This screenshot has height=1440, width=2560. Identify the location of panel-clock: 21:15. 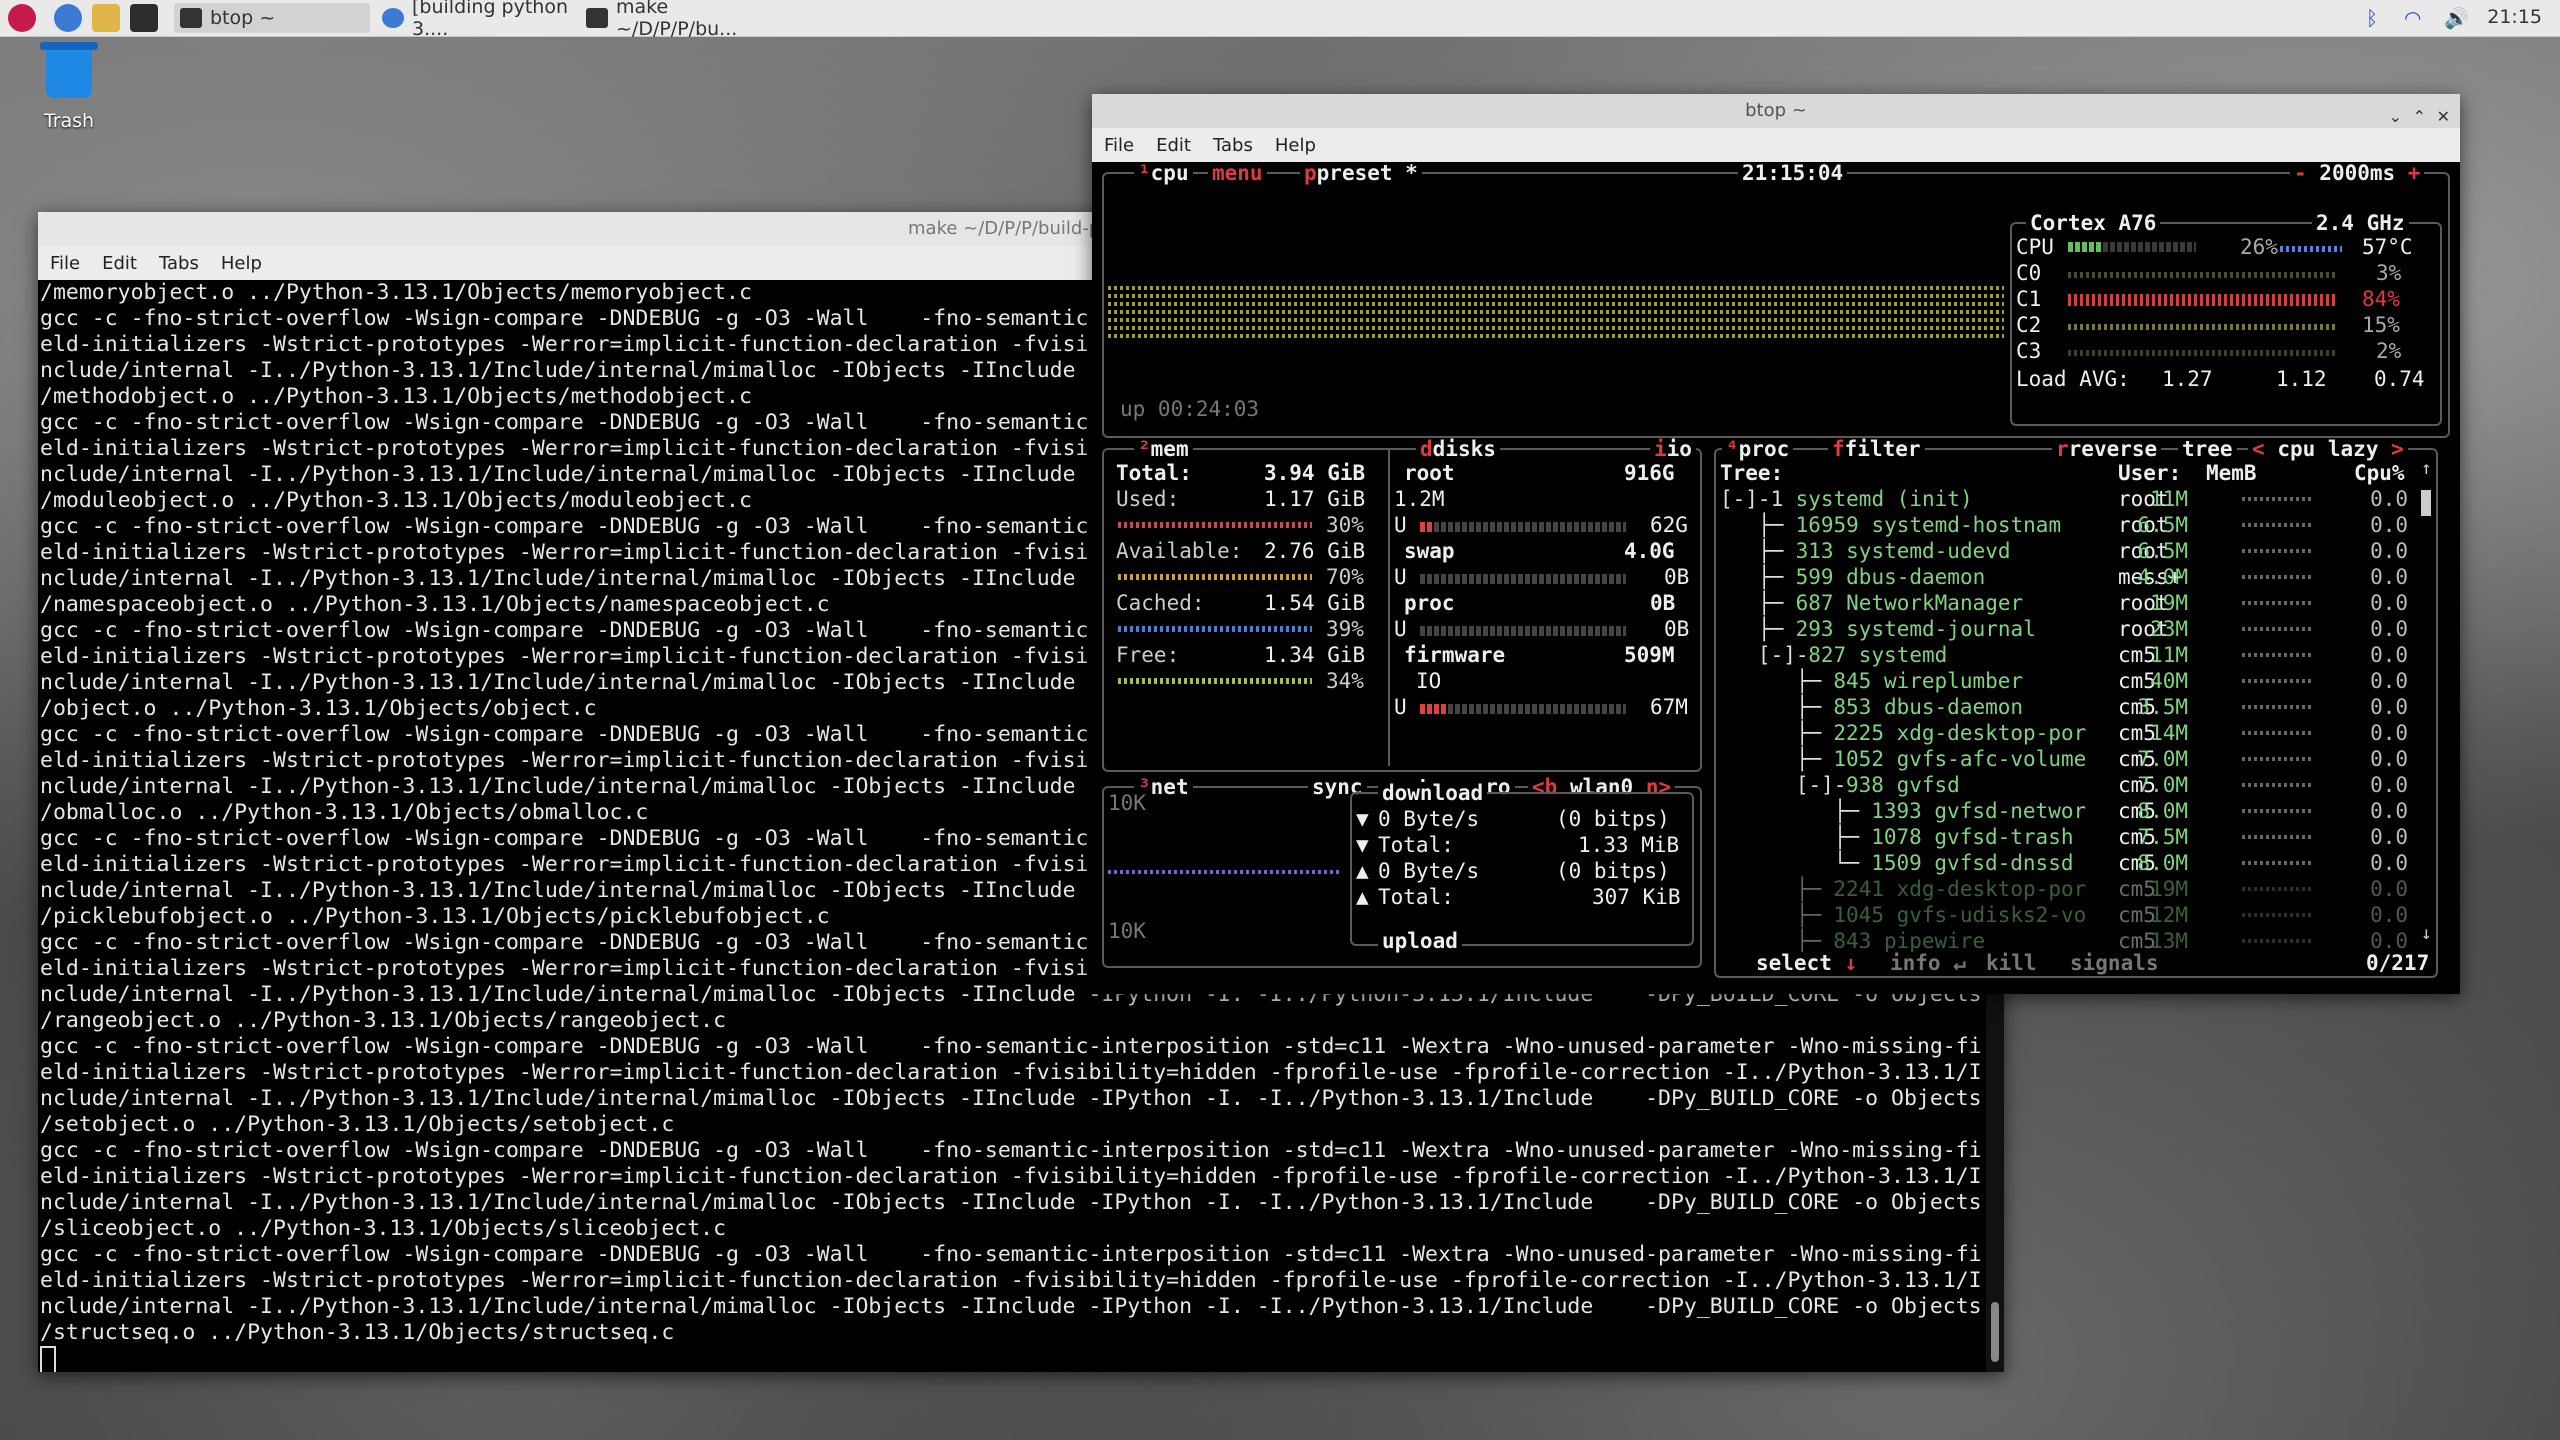
(2514, 17).